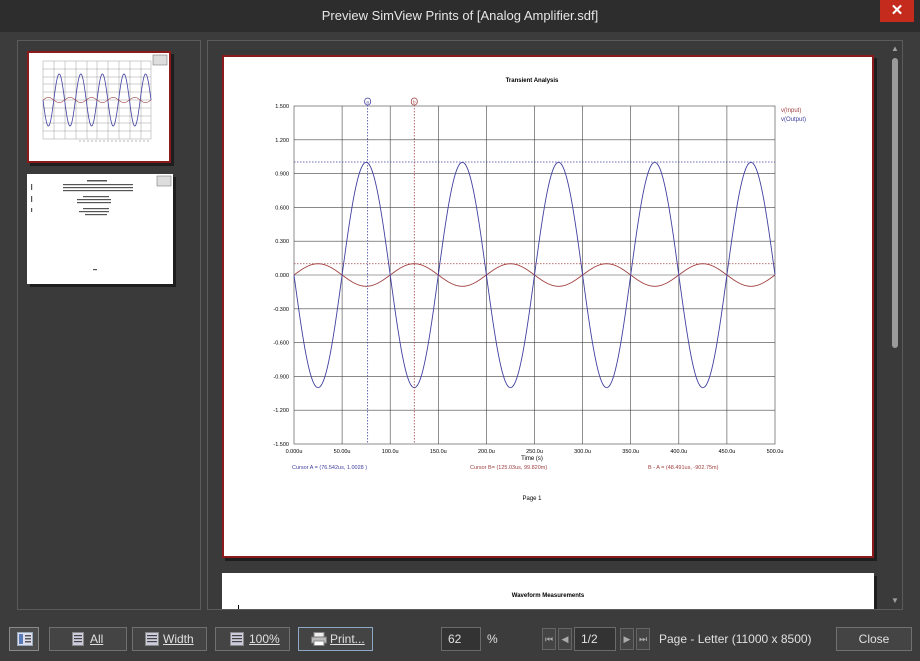 The image size is (920, 661). What do you see at coordinates (281, 310) in the screenshot?
I see `y-tick-label: -0.300` at bounding box center [281, 310].